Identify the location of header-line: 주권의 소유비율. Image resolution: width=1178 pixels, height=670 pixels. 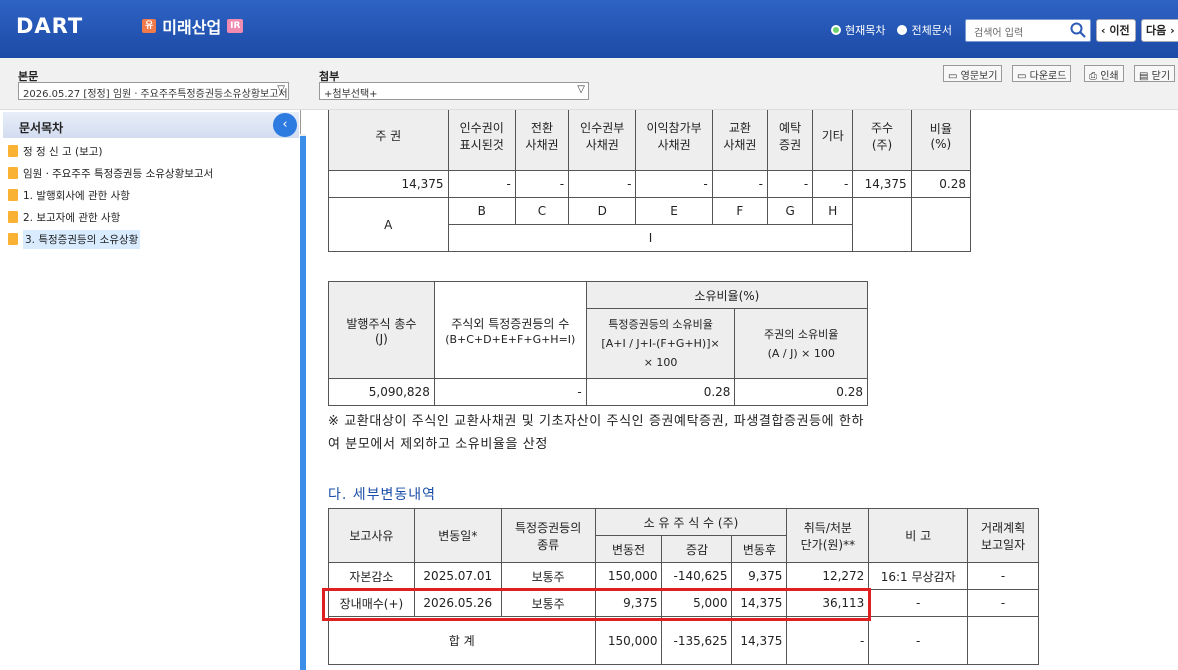
(801, 334).